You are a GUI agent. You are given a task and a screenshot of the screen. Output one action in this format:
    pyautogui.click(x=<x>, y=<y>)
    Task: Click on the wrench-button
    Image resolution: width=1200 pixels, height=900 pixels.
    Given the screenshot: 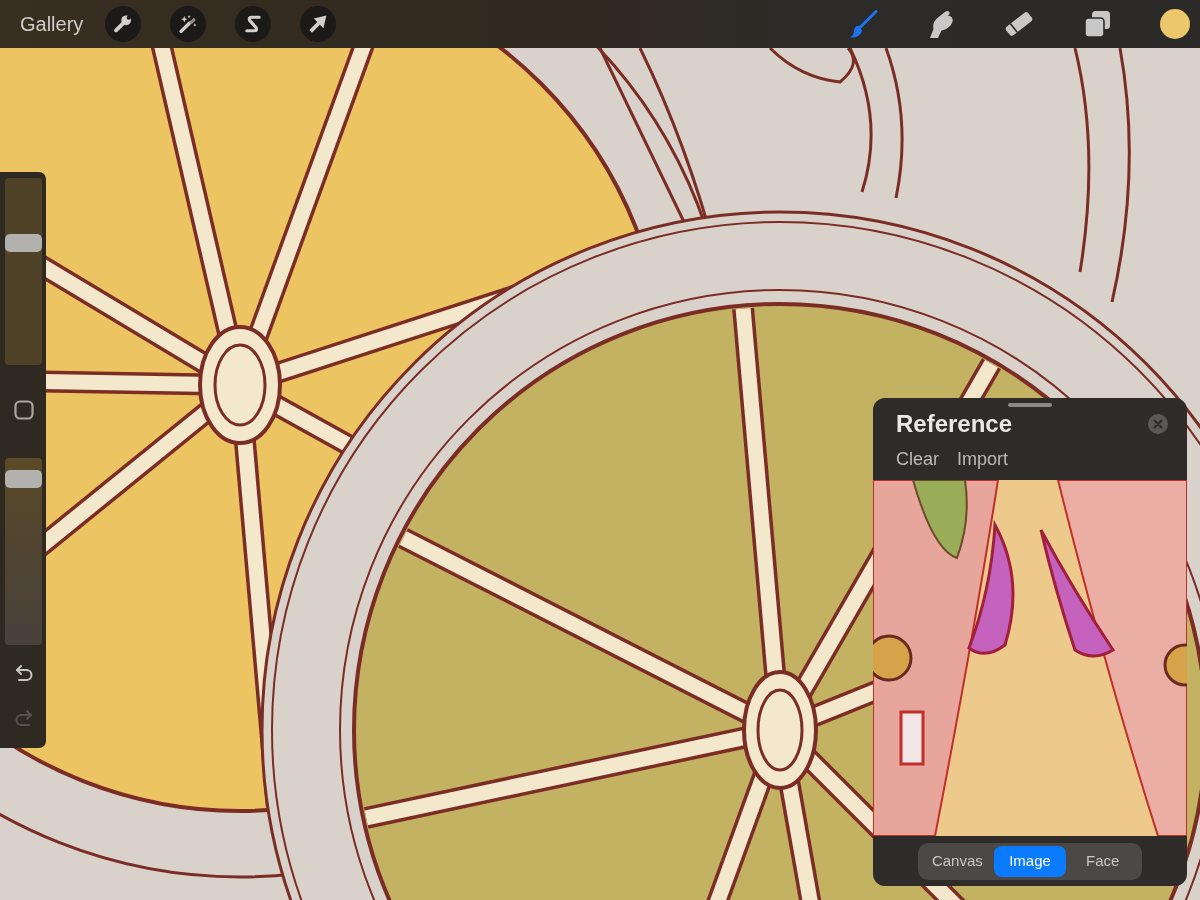 What is the action you would take?
    pyautogui.click(x=123, y=24)
    